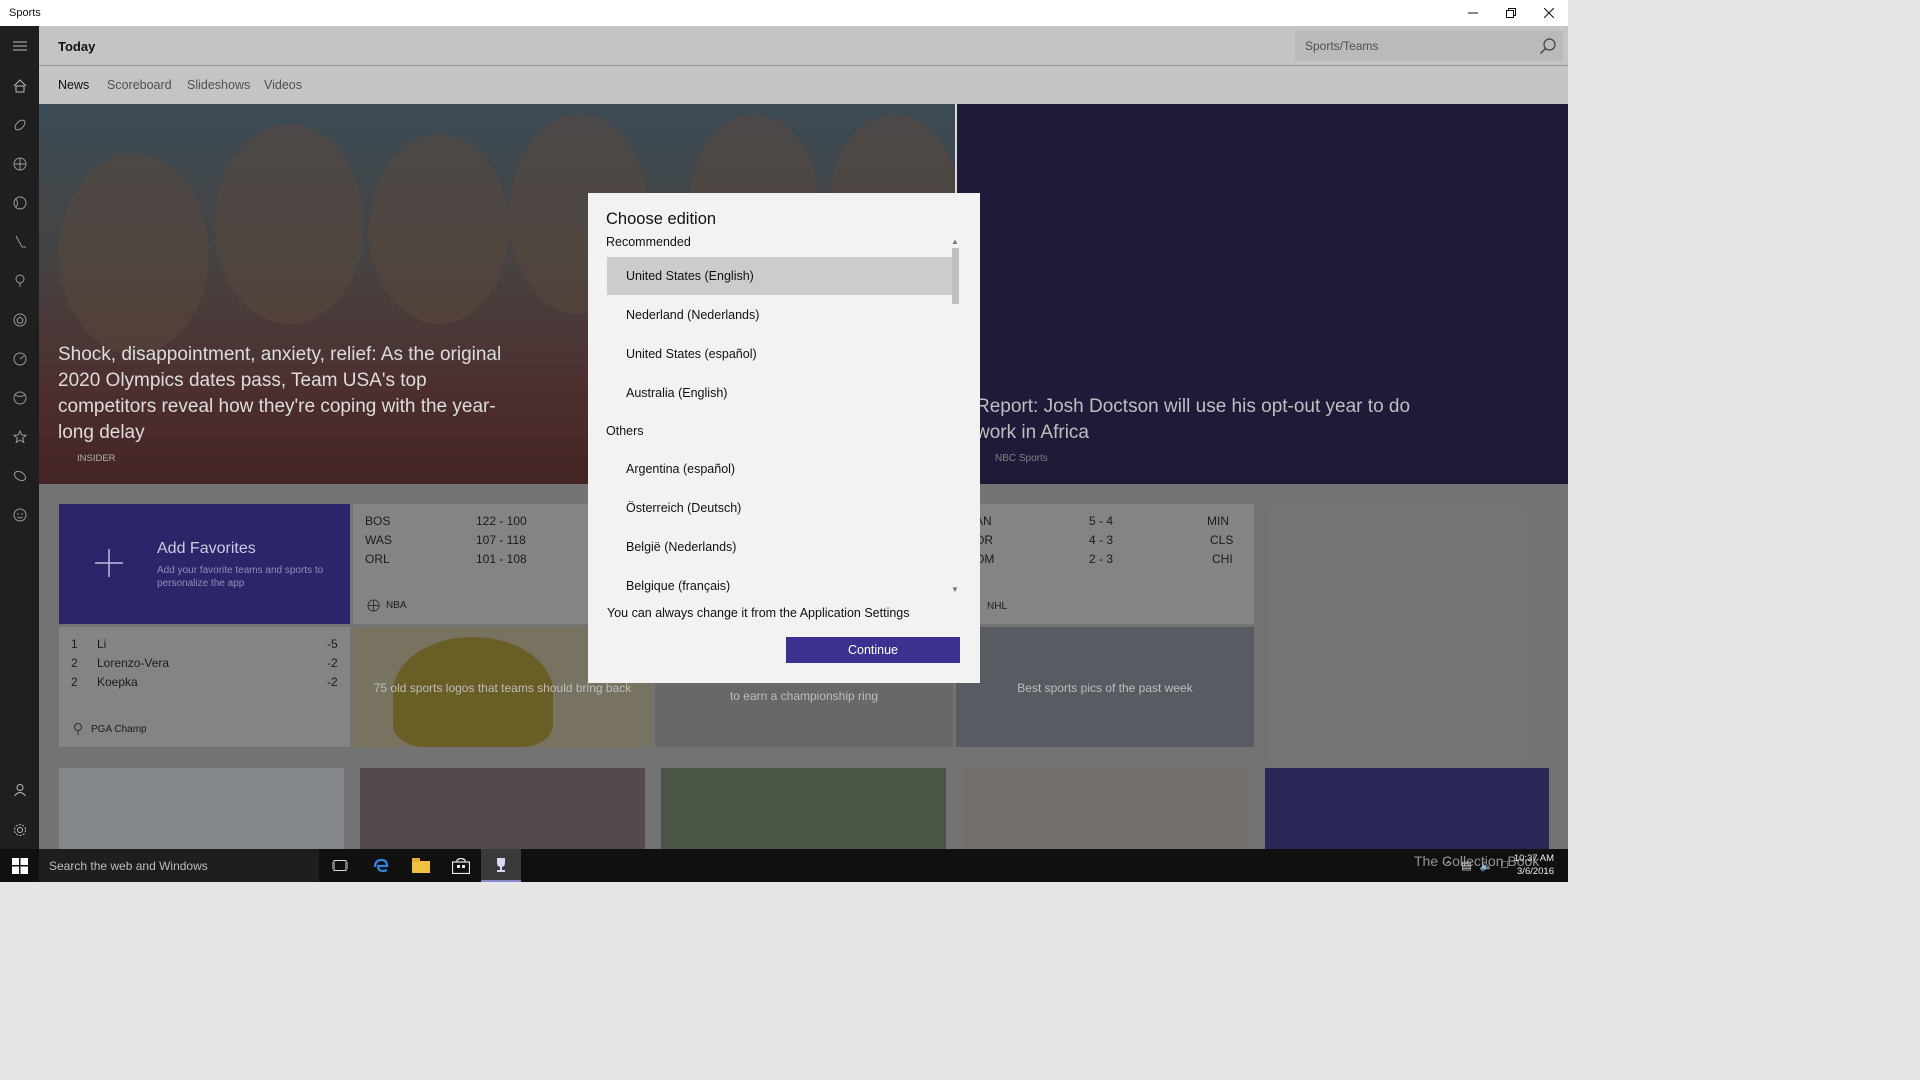  What do you see at coordinates (1548, 46) in the screenshot?
I see `search-icon` at bounding box center [1548, 46].